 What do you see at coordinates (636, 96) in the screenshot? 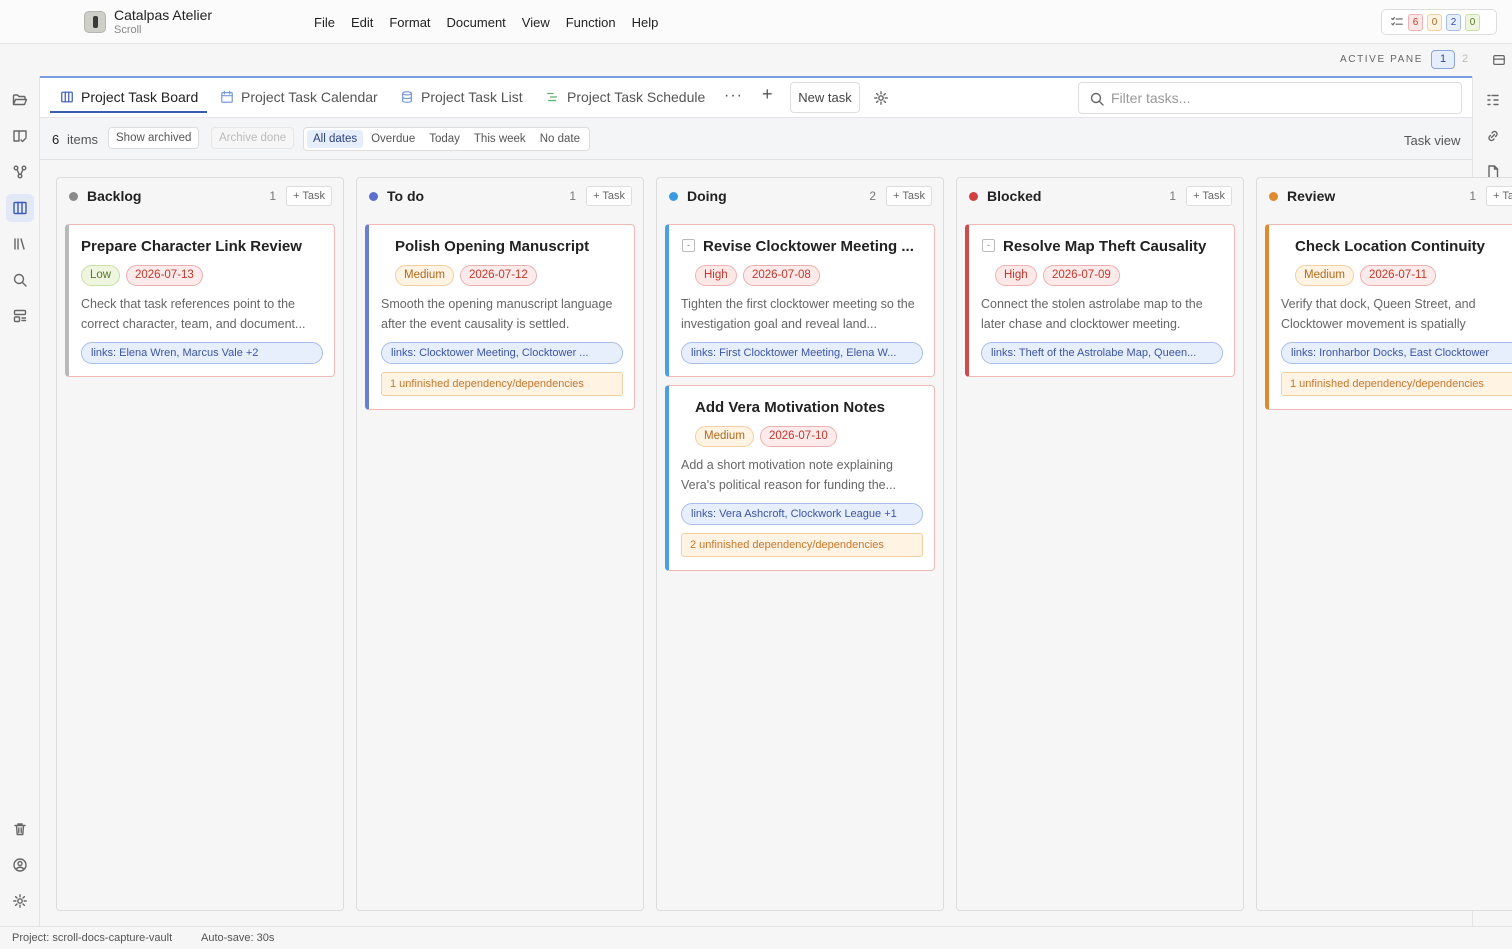
I see `tab-label: Project Task Schedule` at bounding box center [636, 96].